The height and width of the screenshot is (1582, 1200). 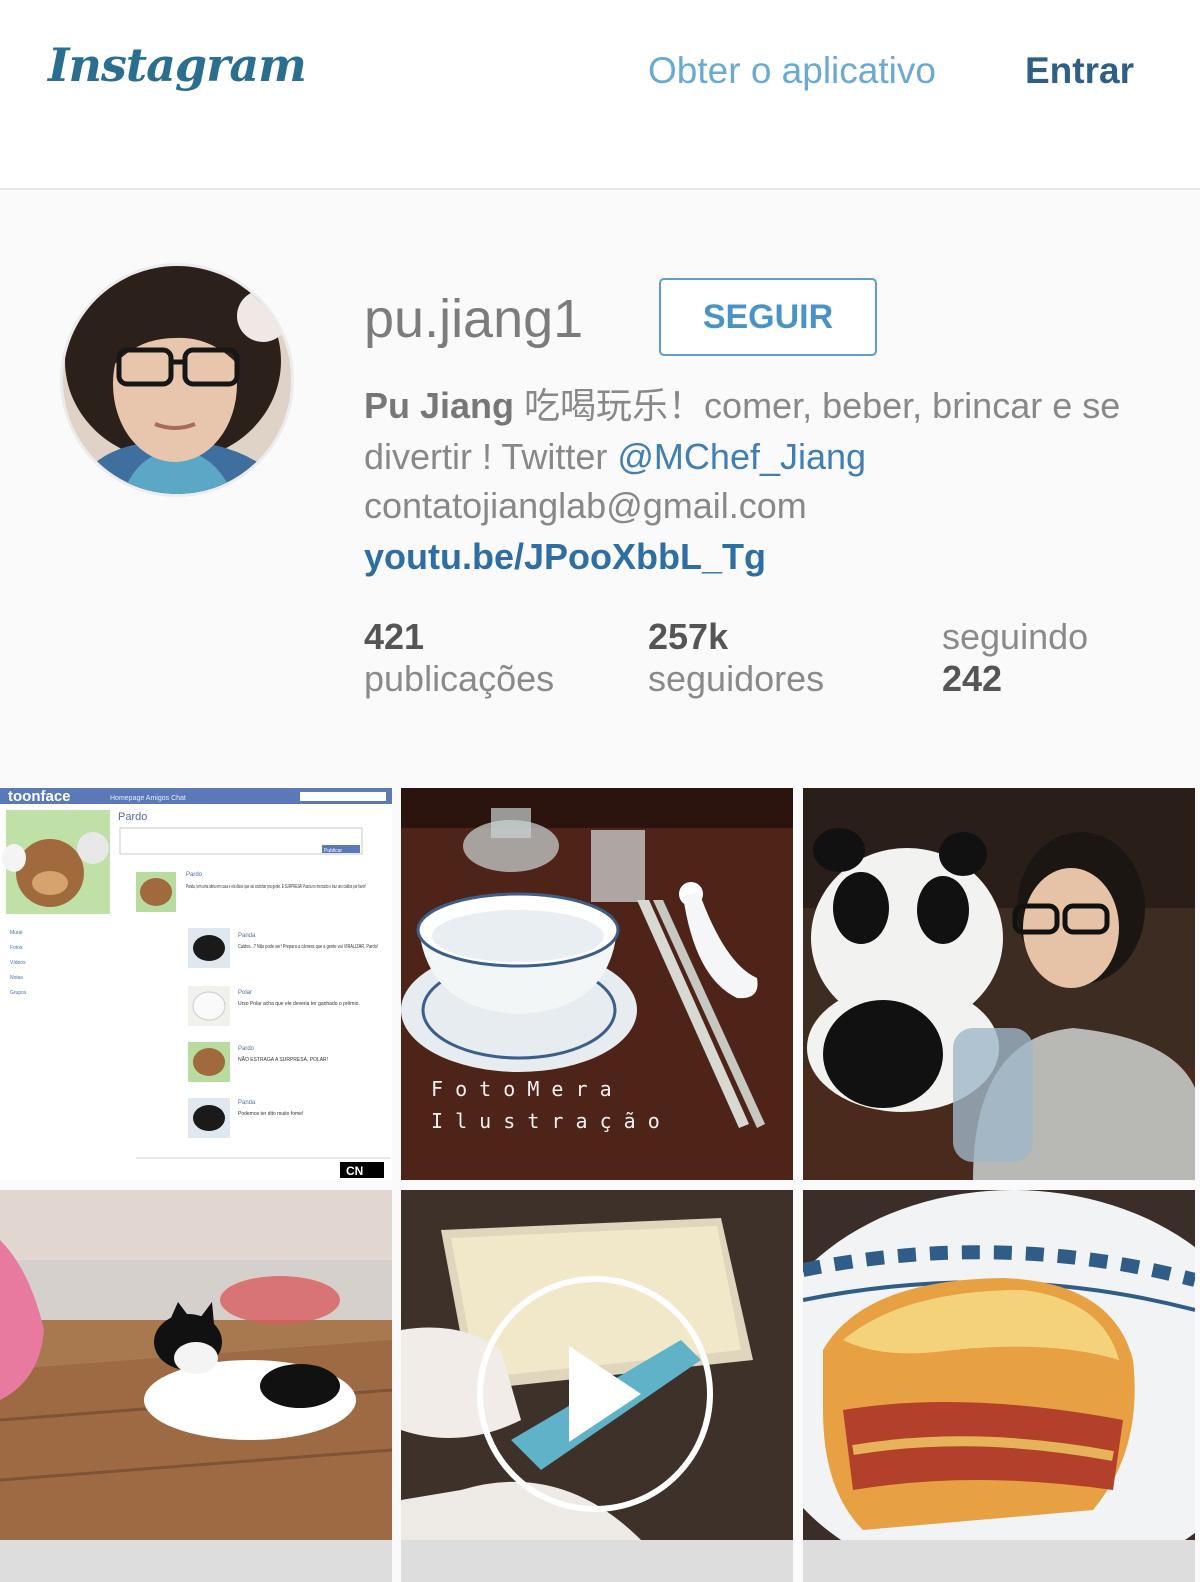 I want to click on toonface-sidebar-item: Notas, so click(x=17, y=978).